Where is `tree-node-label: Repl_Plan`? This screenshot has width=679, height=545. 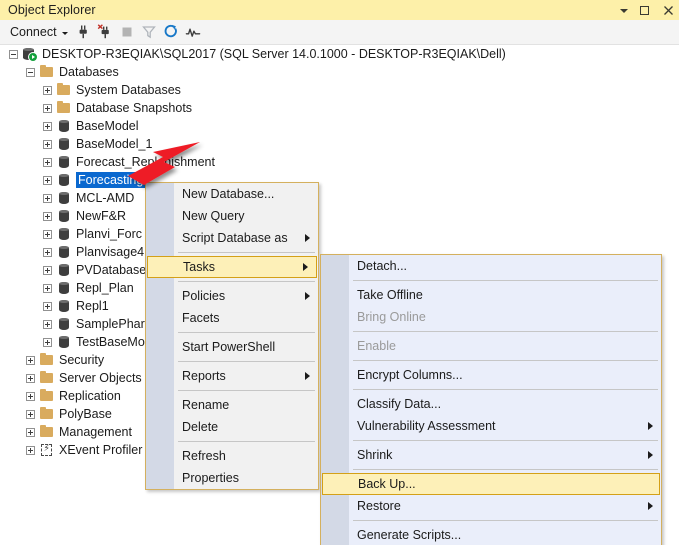
tree-node-label: Repl_Plan is located at coordinates (105, 288).